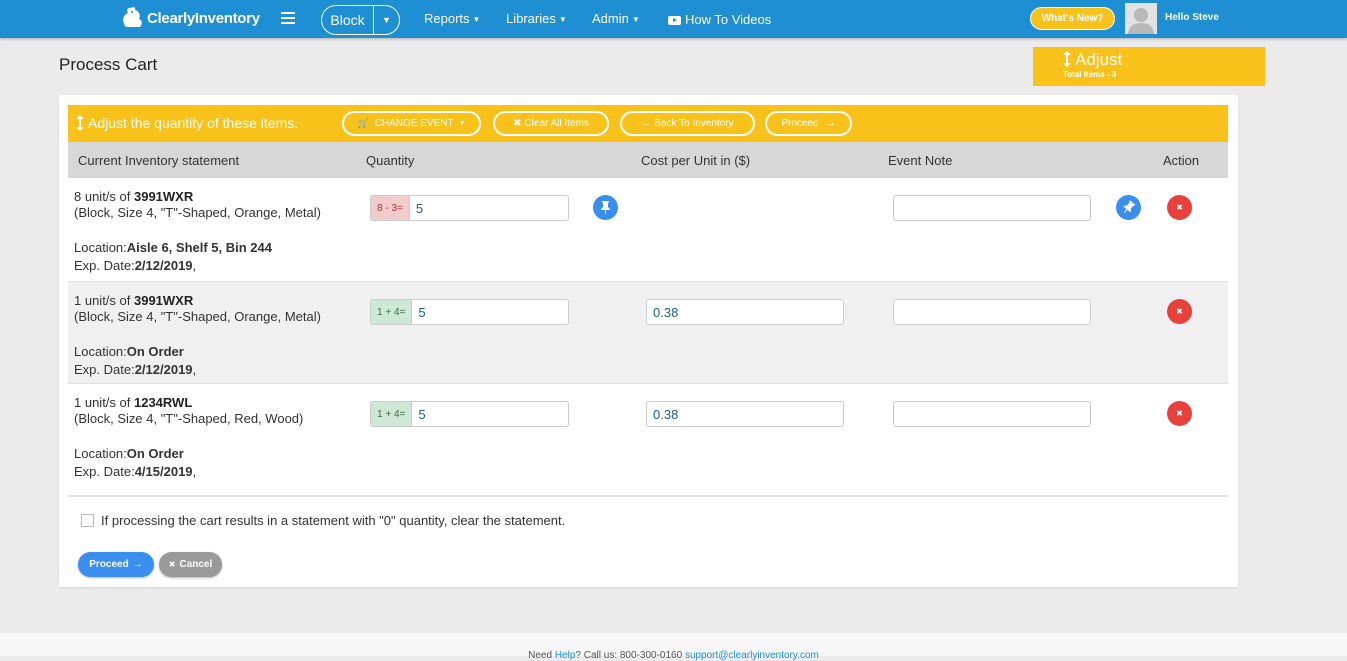 The height and width of the screenshot is (661, 1347). What do you see at coordinates (452, 18) in the screenshot?
I see `nav-reports: Reports ▼` at bounding box center [452, 18].